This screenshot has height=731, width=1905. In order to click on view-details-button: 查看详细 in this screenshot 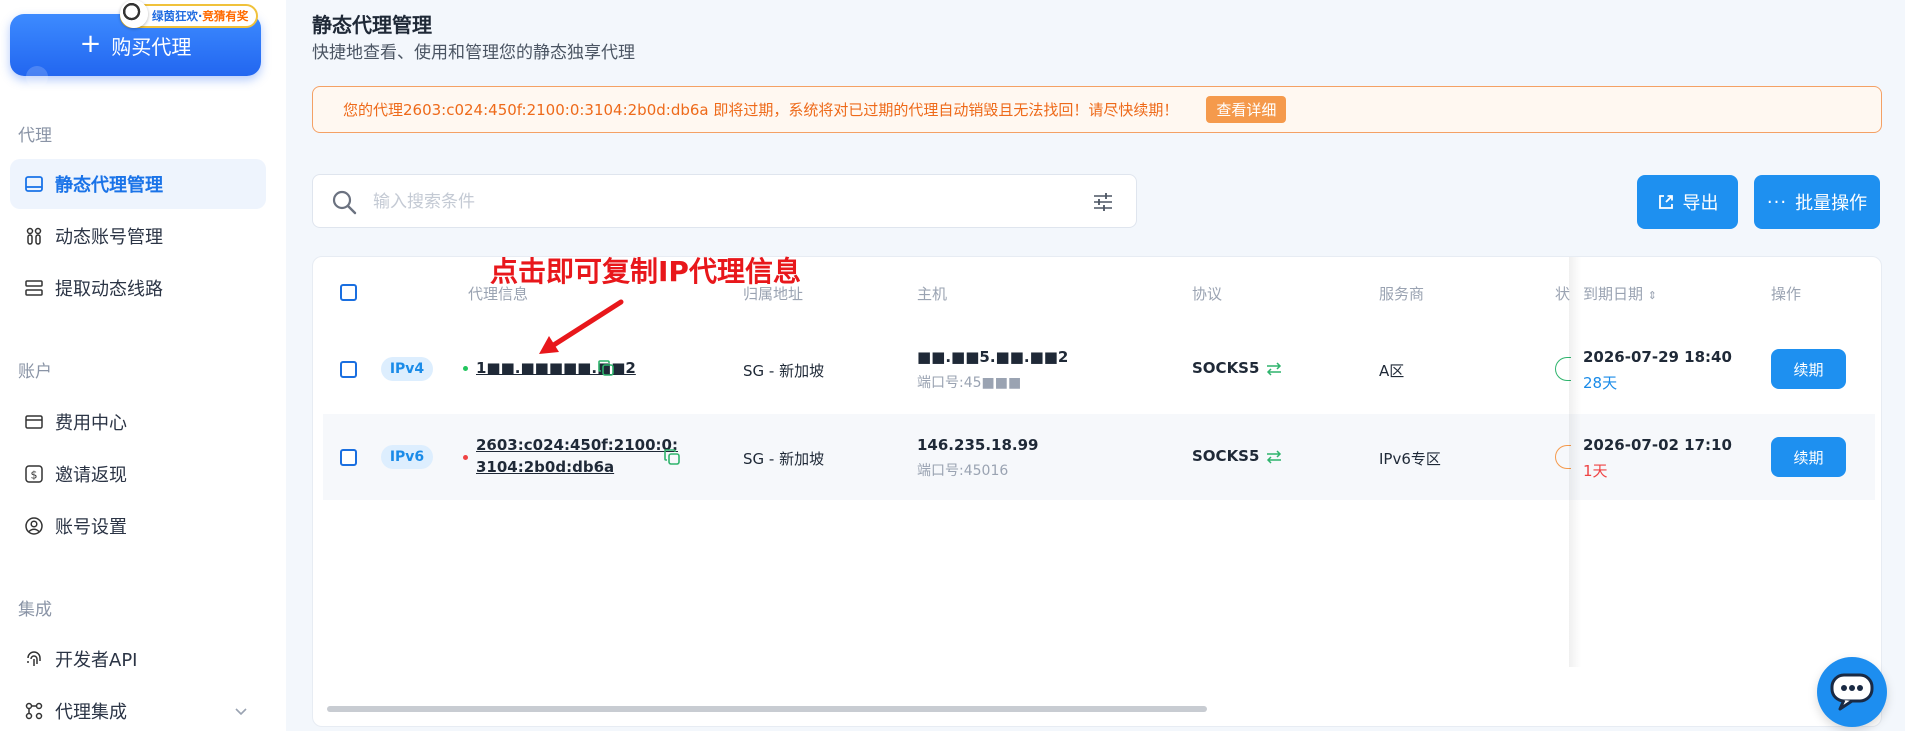, I will do `click(1246, 109)`.